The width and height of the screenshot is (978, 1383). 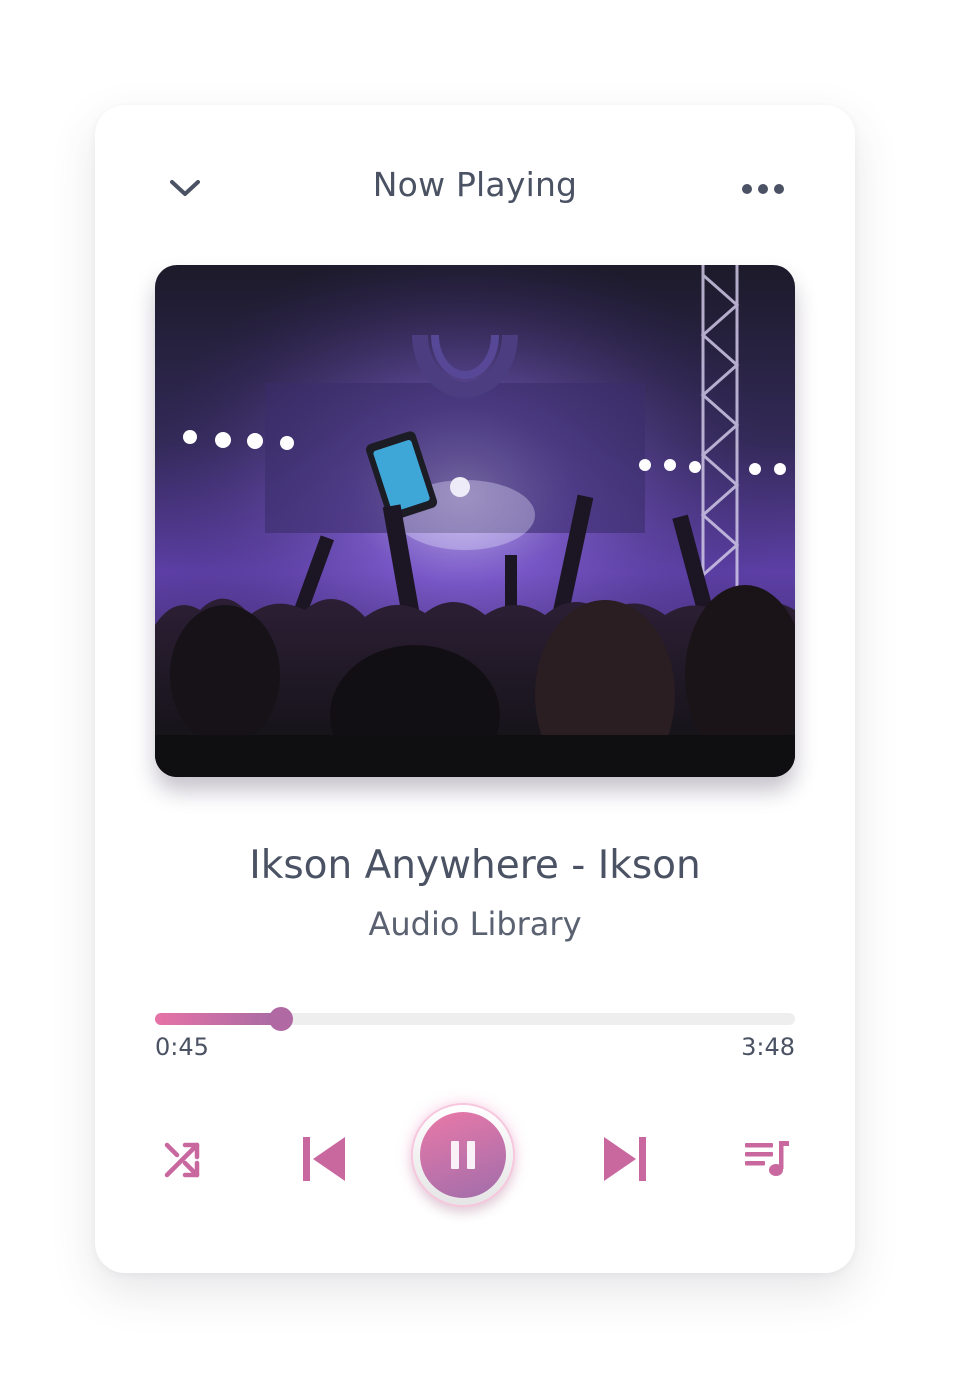 I want to click on play-pause-inner, so click(x=463, y=1155).